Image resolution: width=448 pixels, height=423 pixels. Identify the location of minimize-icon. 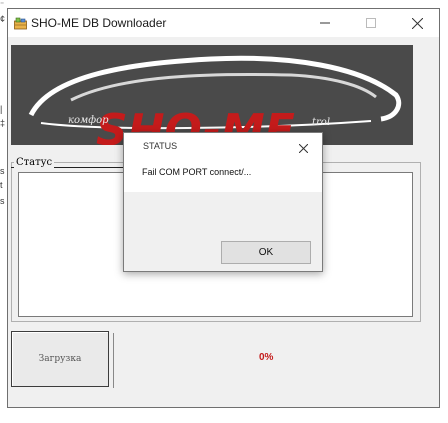
(325, 23).